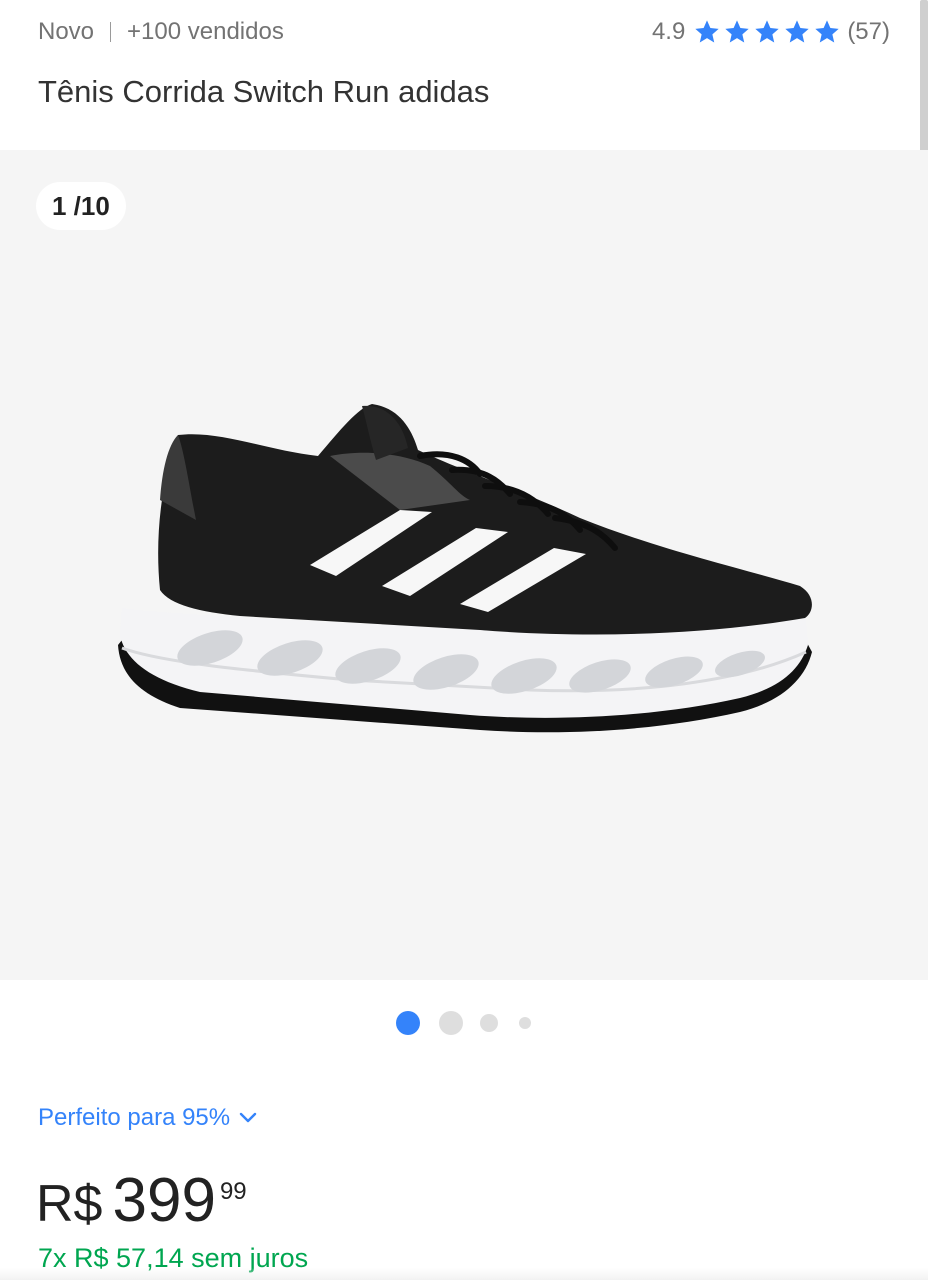  What do you see at coordinates (81, 206) in the screenshot?
I see `image-counter: 1 /10` at bounding box center [81, 206].